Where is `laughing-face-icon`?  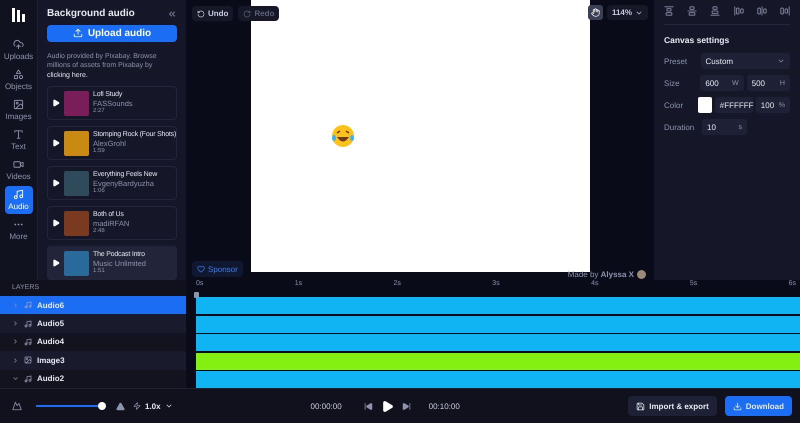
laughing-face-icon is located at coordinates (342, 136).